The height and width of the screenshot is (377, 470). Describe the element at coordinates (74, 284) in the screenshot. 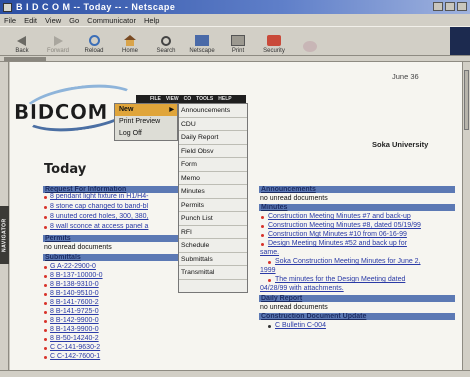

I see `submittal-link-3: 8 B-138-9310-0` at that location.